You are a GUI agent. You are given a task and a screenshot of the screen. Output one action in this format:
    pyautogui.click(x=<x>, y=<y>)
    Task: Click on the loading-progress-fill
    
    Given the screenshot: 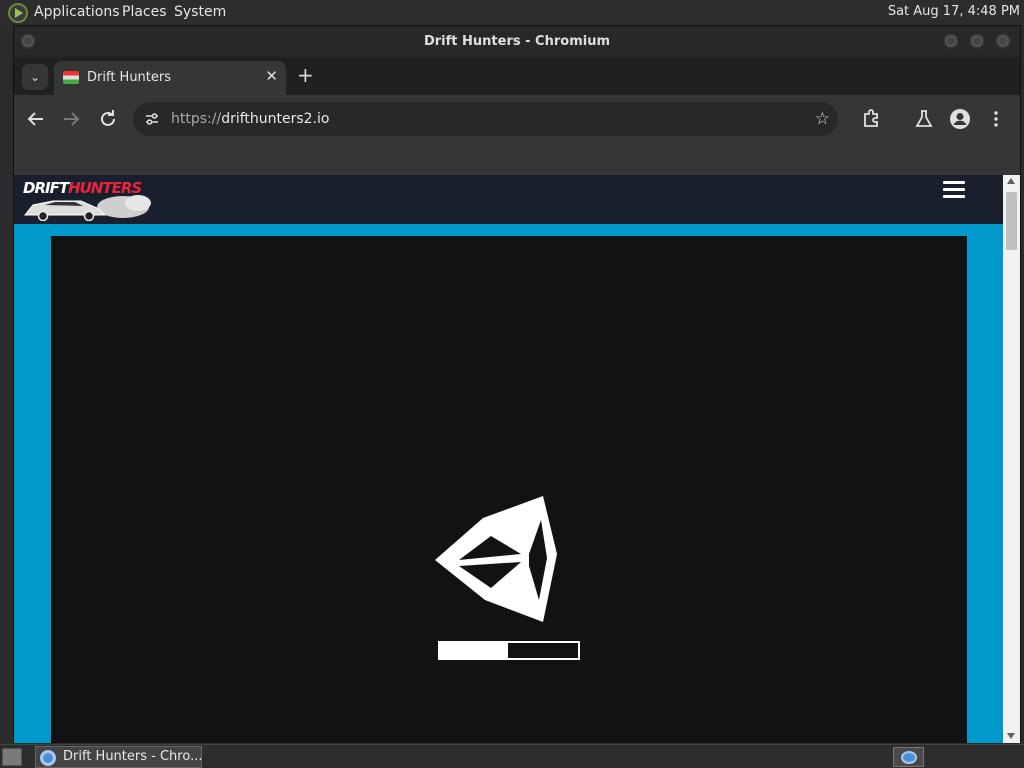 What is the action you would take?
    pyautogui.click(x=474, y=650)
    